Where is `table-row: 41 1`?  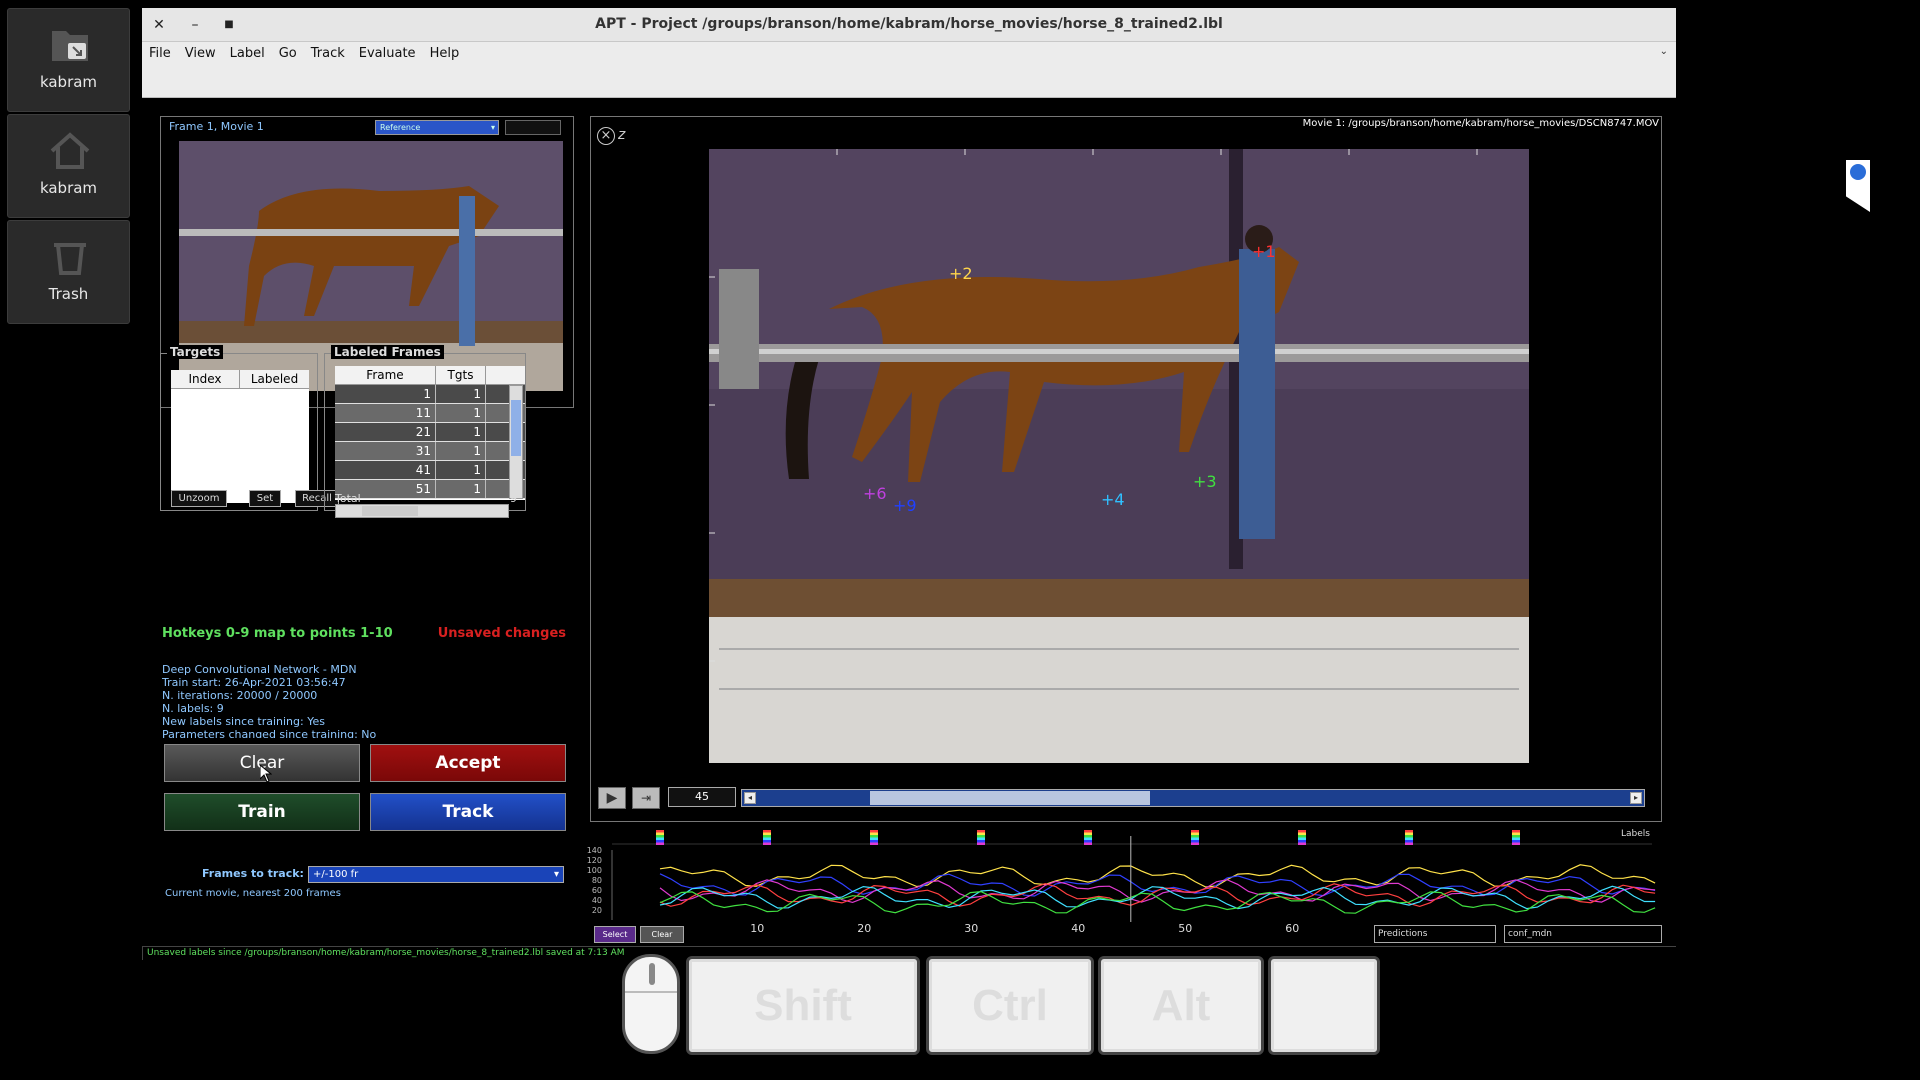 table-row: 41 1 is located at coordinates (430, 470).